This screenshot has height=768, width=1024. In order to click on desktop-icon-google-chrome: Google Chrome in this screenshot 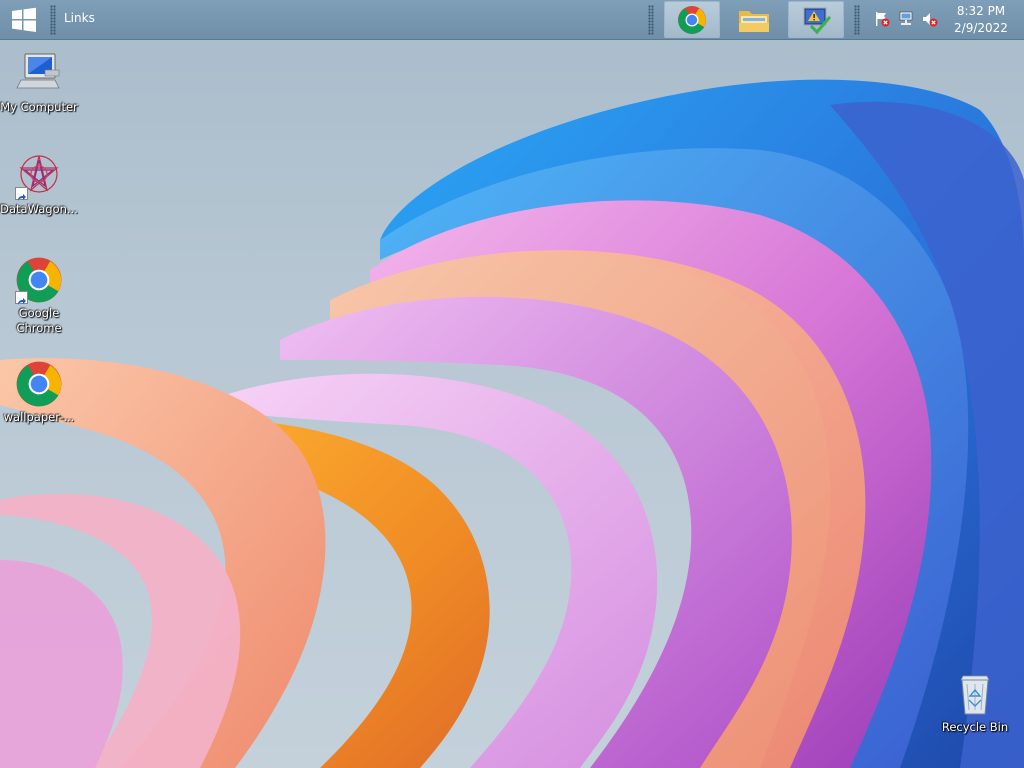, I will do `click(39, 296)`.